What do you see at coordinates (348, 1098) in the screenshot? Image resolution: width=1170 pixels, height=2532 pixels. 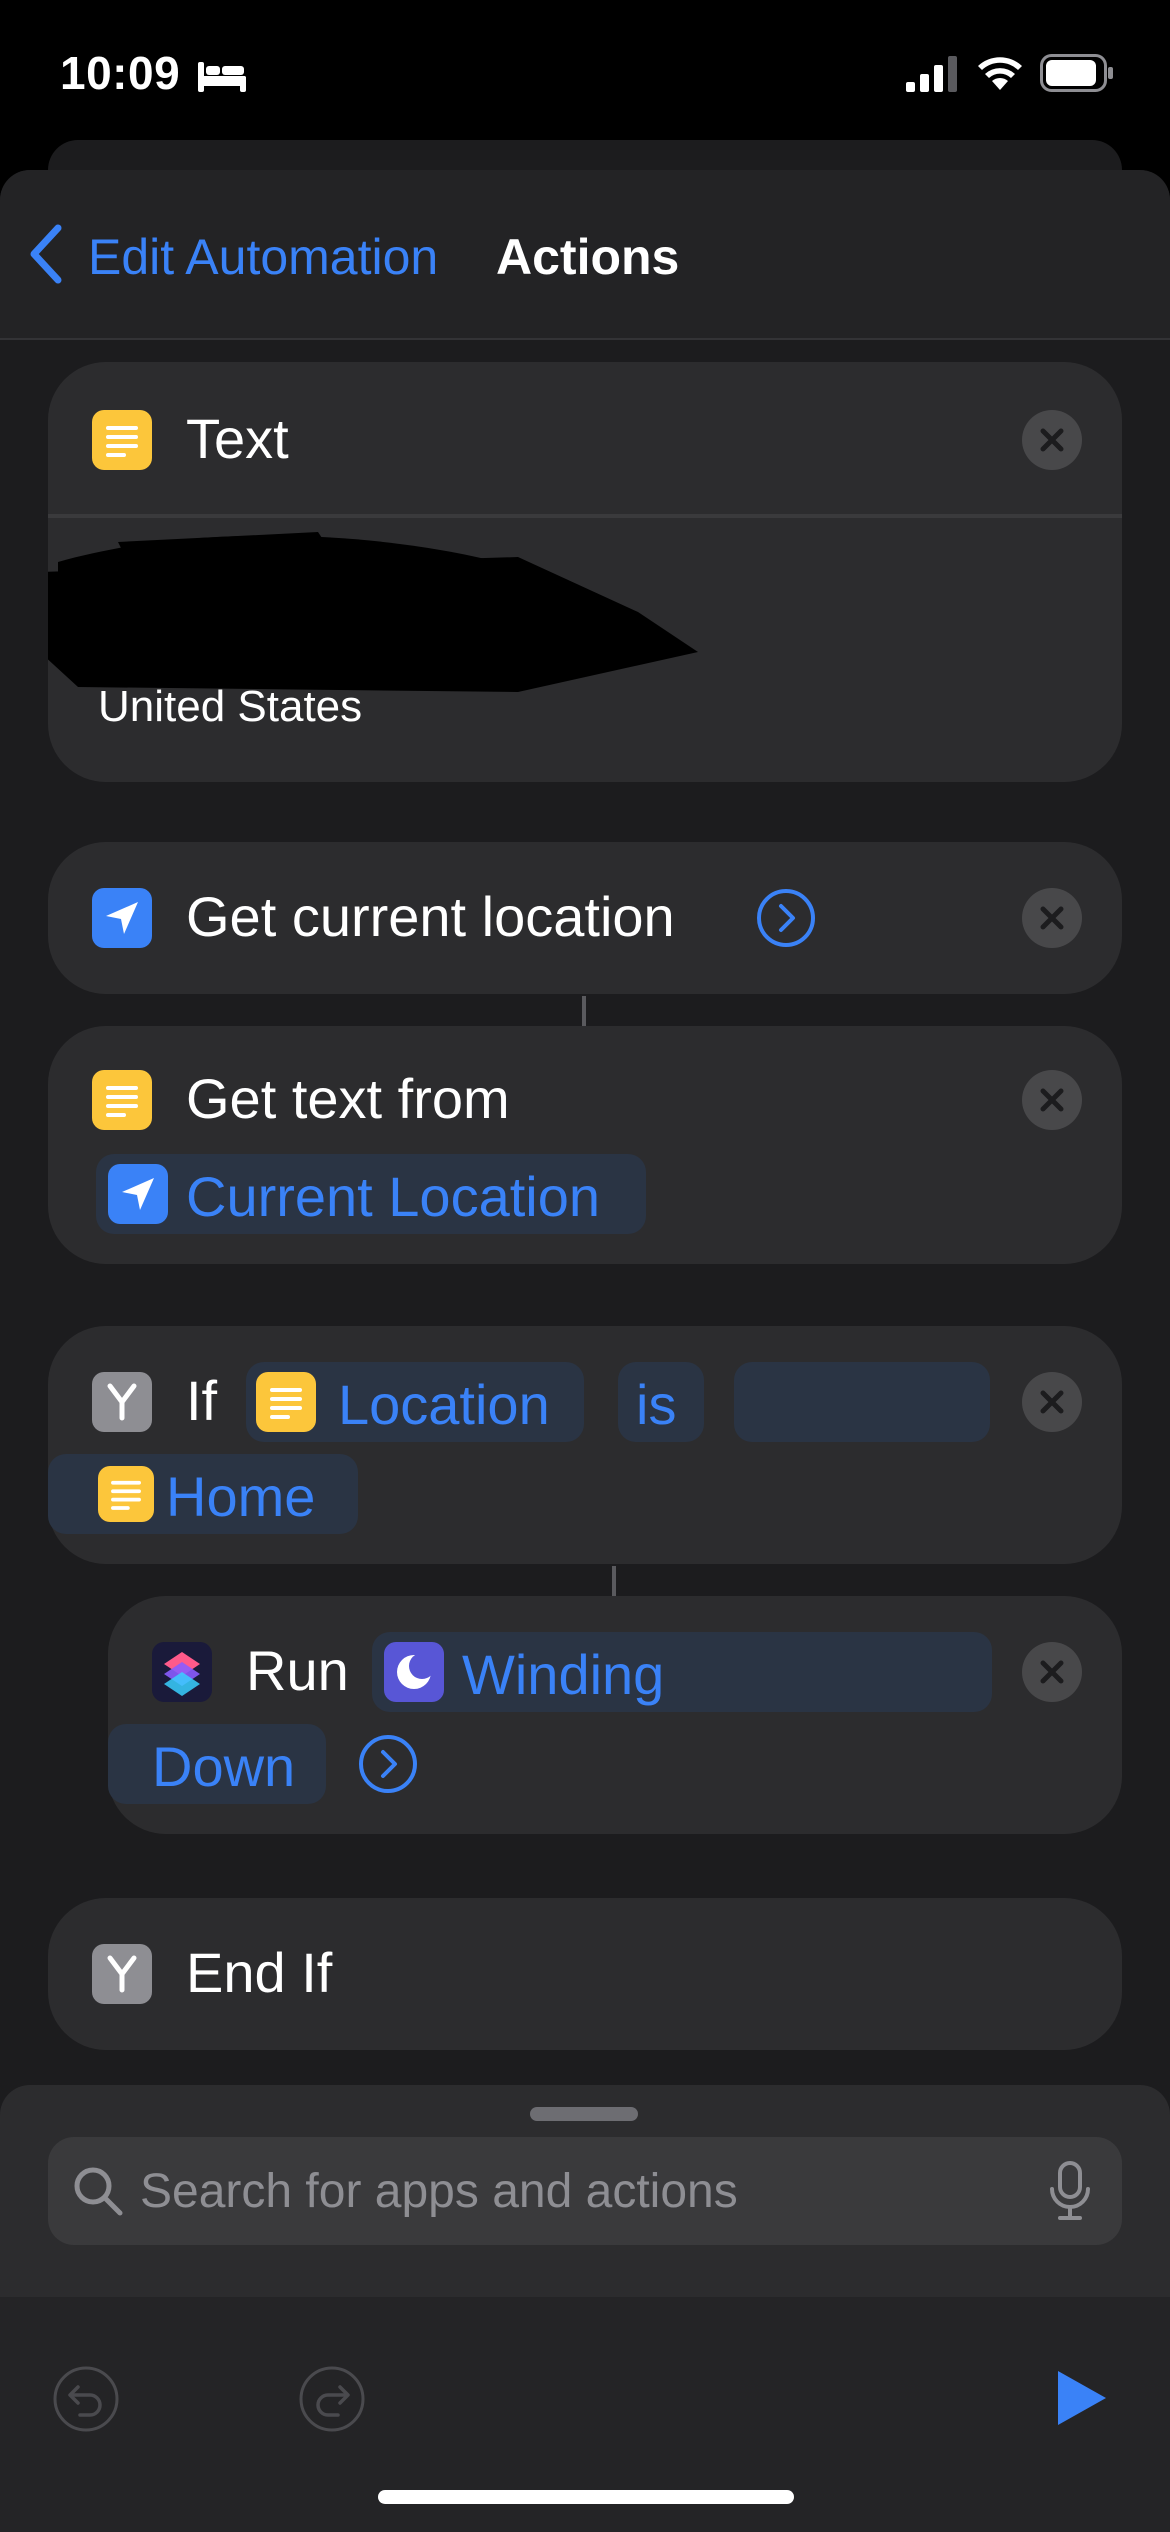 I see `get-text-title: Get text from` at bounding box center [348, 1098].